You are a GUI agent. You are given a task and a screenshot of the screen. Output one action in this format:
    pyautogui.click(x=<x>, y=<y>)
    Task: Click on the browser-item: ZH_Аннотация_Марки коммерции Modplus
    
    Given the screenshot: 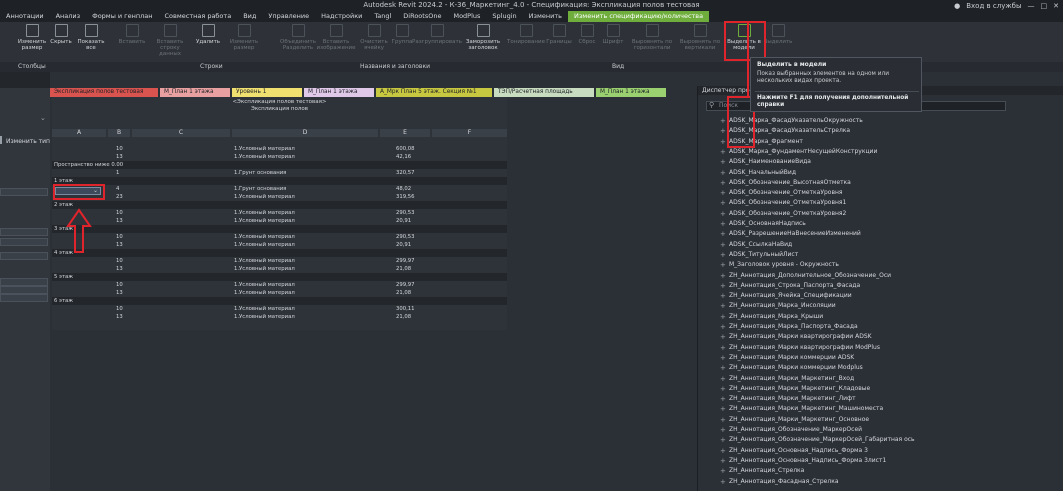 What is the action you would take?
    pyautogui.click(x=796, y=368)
    